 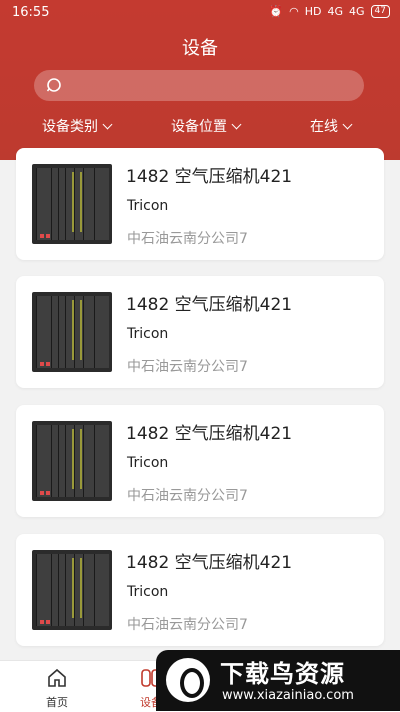 I want to click on tab-label: 首页, so click(x=57, y=702).